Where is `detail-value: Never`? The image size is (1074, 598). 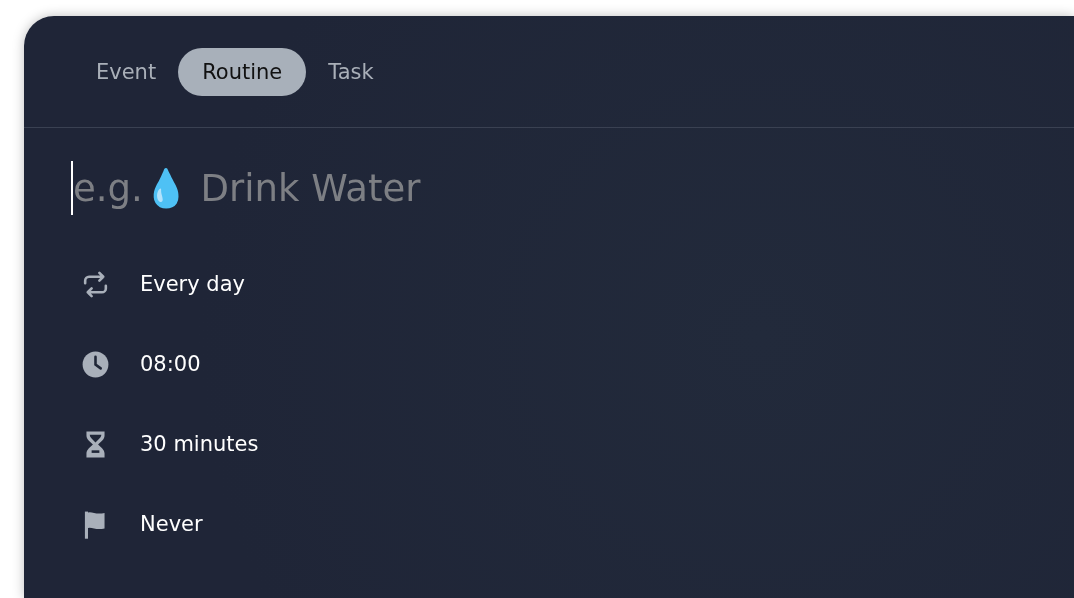
detail-value: Never is located at coordinates (171, 524).